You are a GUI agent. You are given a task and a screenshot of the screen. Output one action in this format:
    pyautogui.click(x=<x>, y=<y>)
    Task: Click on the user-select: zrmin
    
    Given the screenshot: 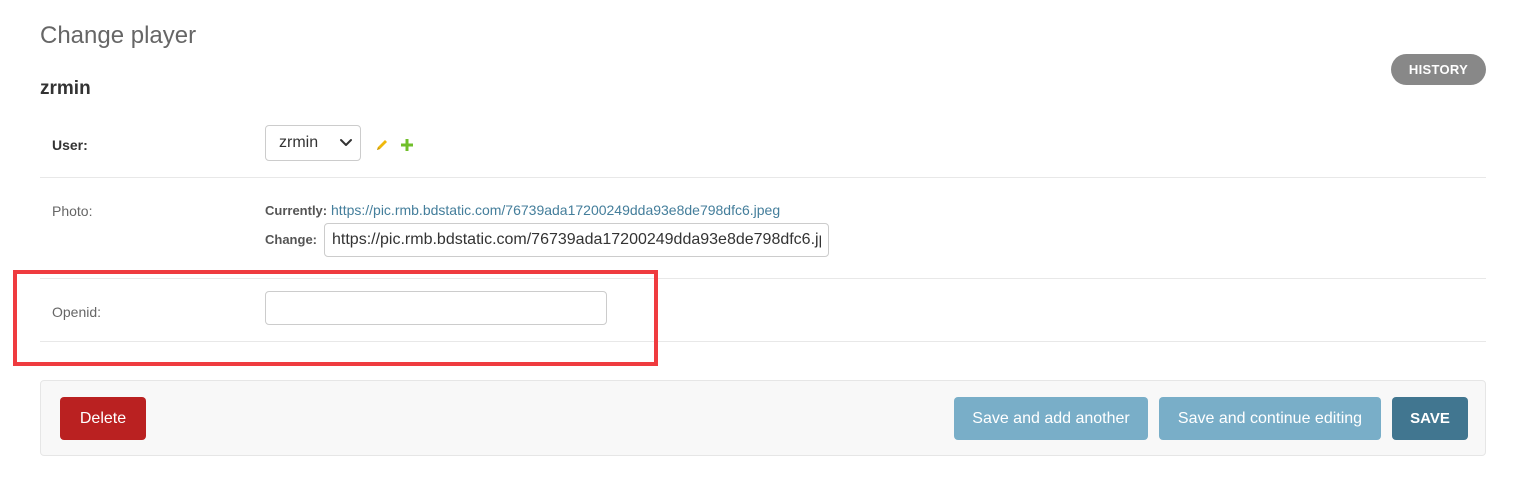 What is the action you would take?
    pyautogui.click(x=313, y=143)
    